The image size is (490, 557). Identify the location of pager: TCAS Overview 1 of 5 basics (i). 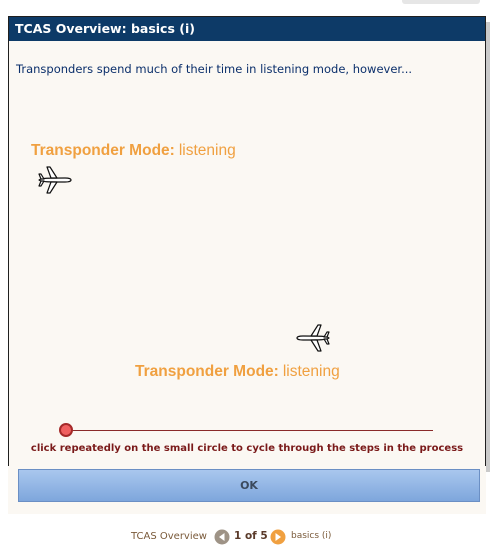
(245, 537).